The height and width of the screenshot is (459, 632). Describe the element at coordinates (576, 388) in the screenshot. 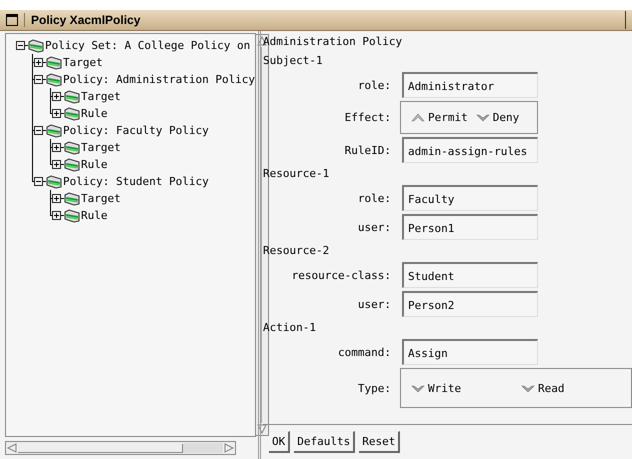

I see `radio-option: Read` at that location.